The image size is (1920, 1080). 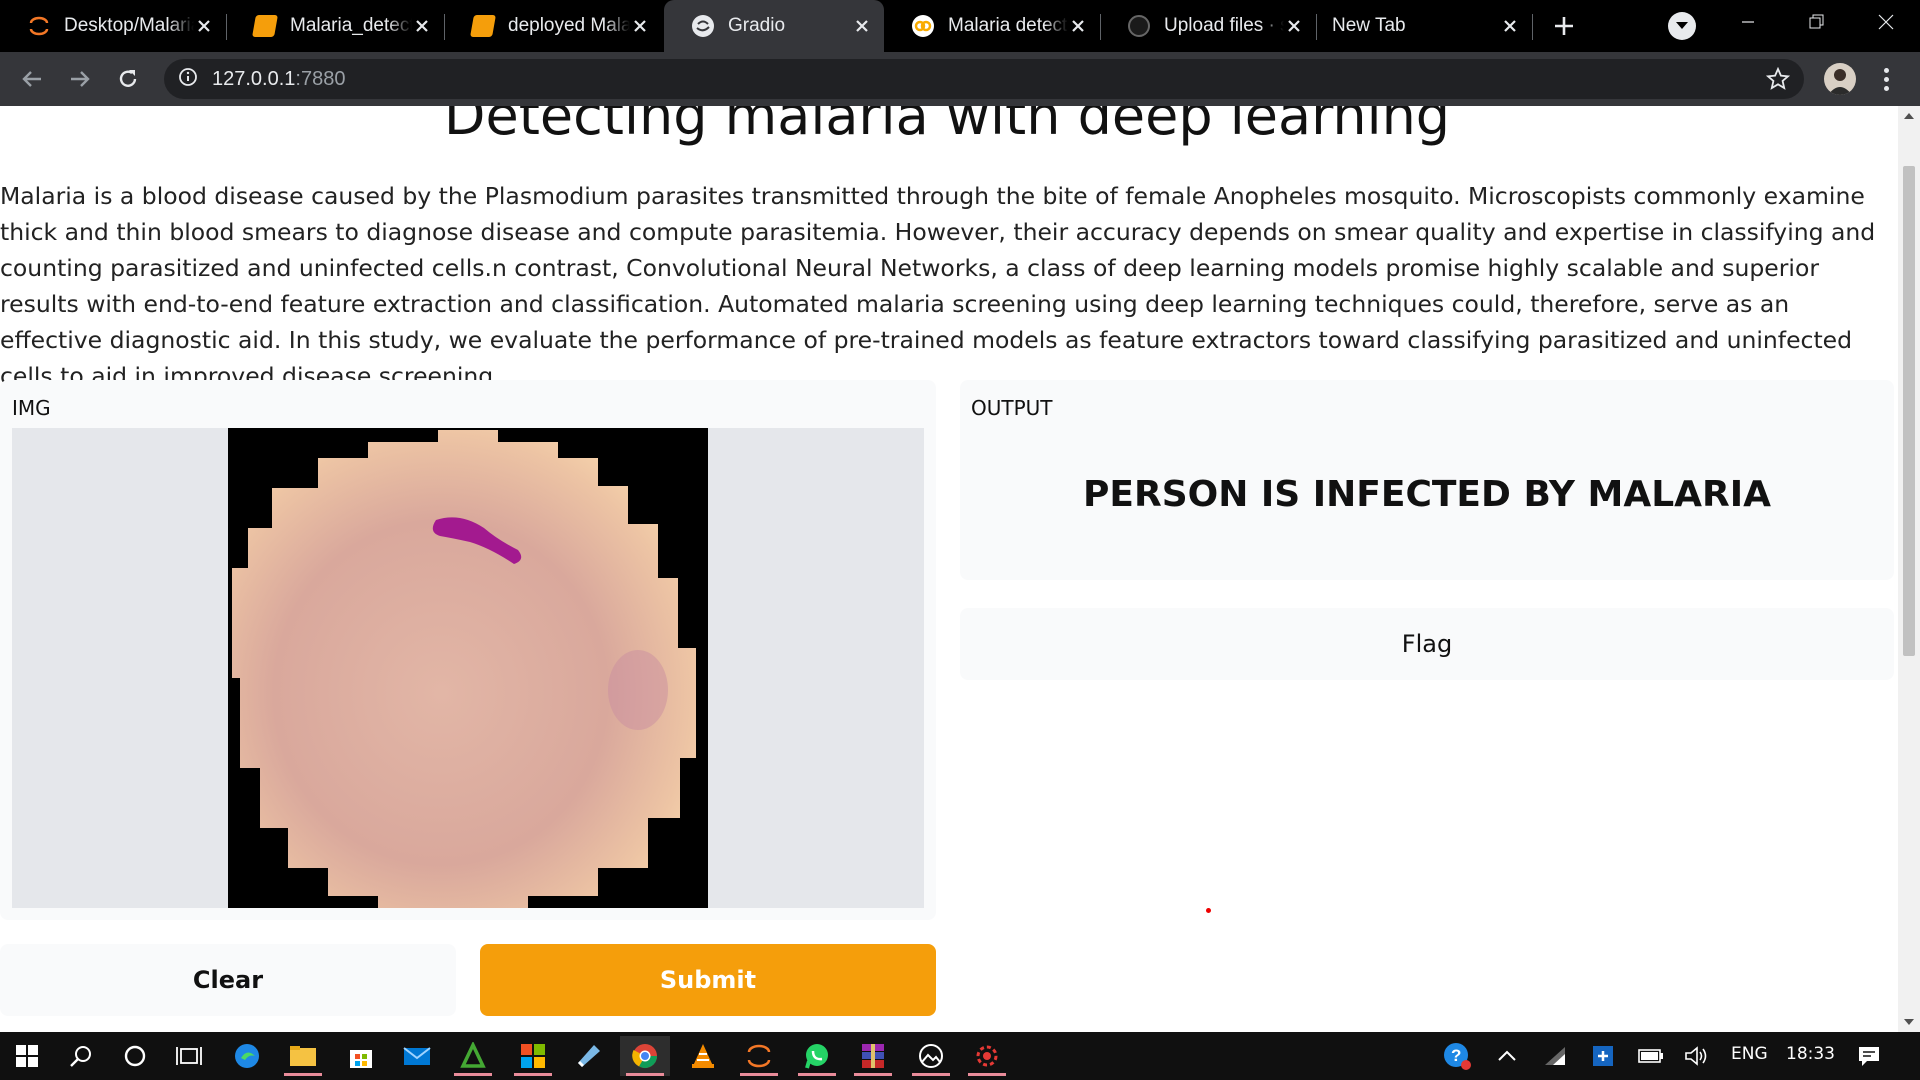 I want to click on site-info-icon, so click(x=188, y=79).